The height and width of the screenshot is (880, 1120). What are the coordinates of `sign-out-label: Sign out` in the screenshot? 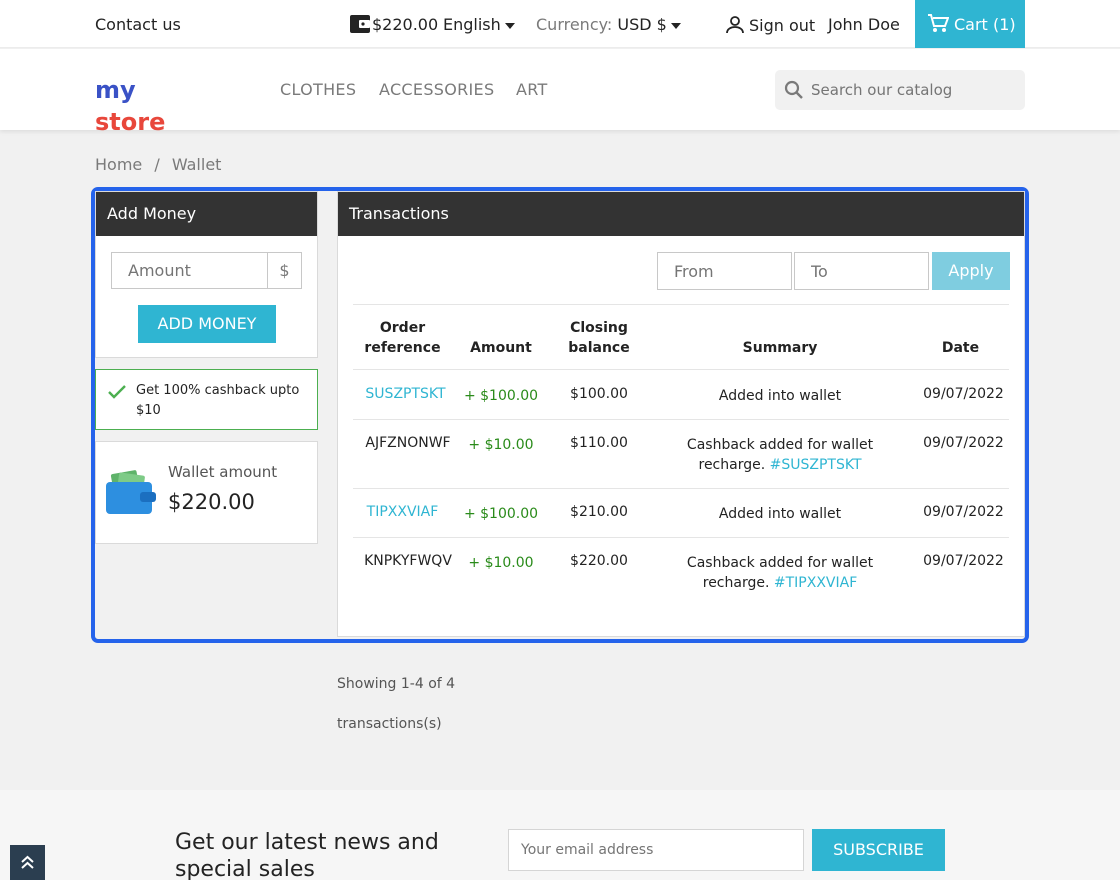 It's located at (782, 25).